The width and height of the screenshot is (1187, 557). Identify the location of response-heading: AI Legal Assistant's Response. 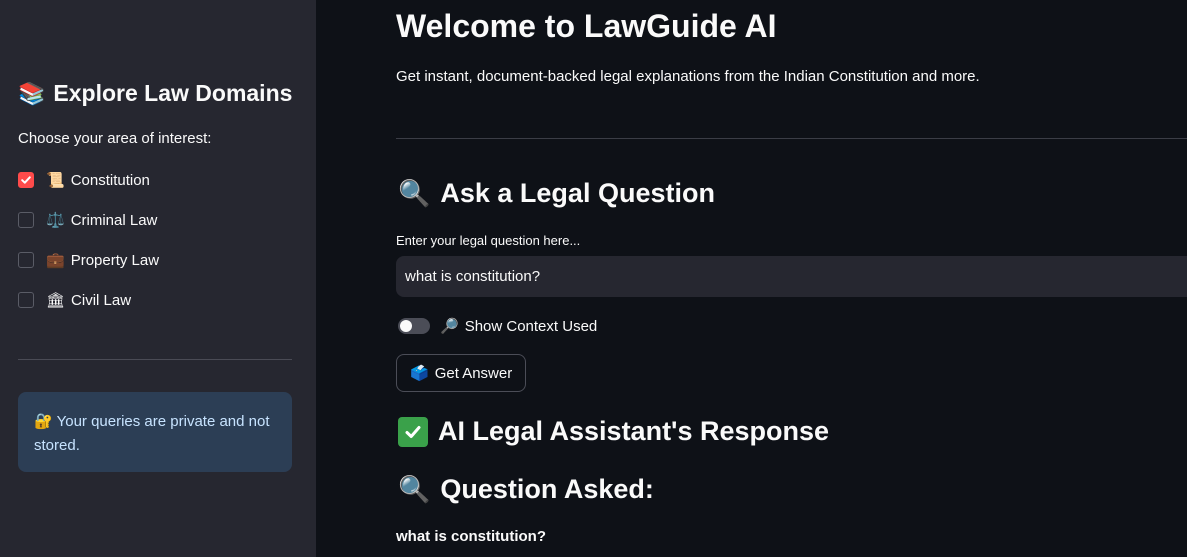
(613, 431).